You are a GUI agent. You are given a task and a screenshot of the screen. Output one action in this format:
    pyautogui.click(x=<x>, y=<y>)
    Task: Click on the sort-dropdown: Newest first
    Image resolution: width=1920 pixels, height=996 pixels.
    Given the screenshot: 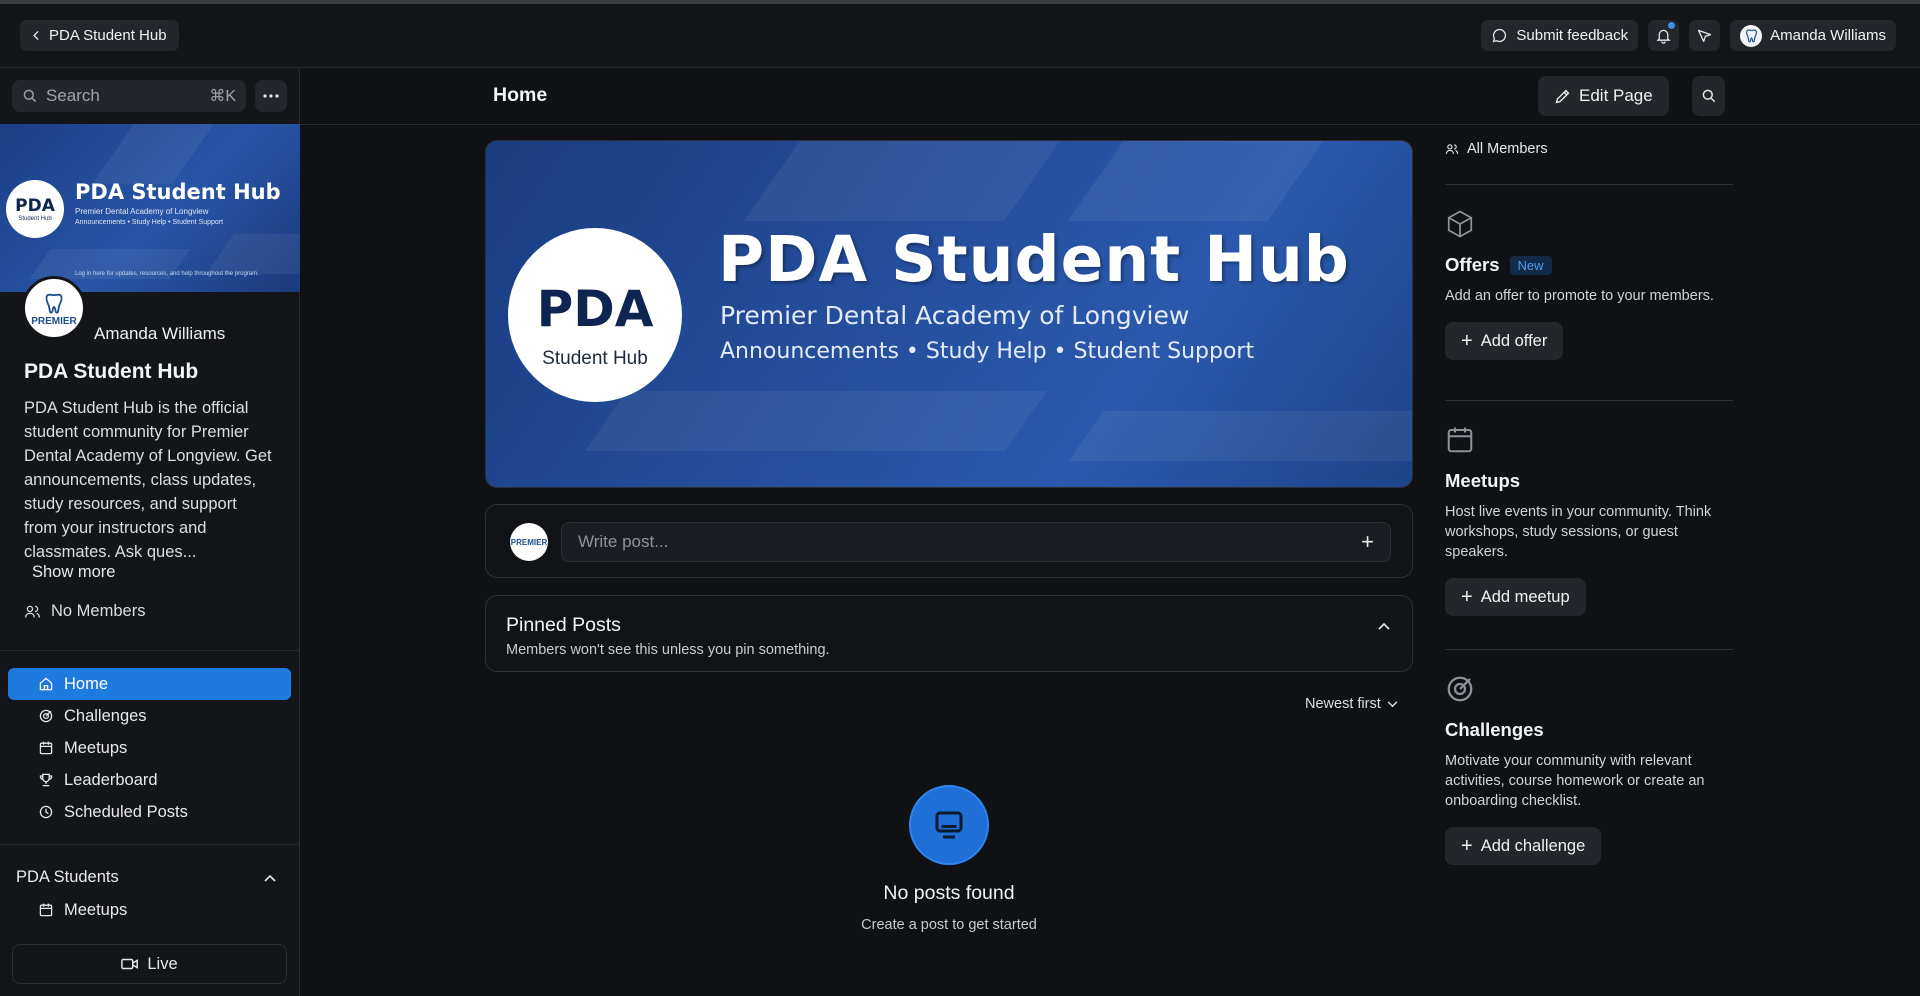 What is the action you would take?
    pyautogui.click(x=1351, y=704)
    